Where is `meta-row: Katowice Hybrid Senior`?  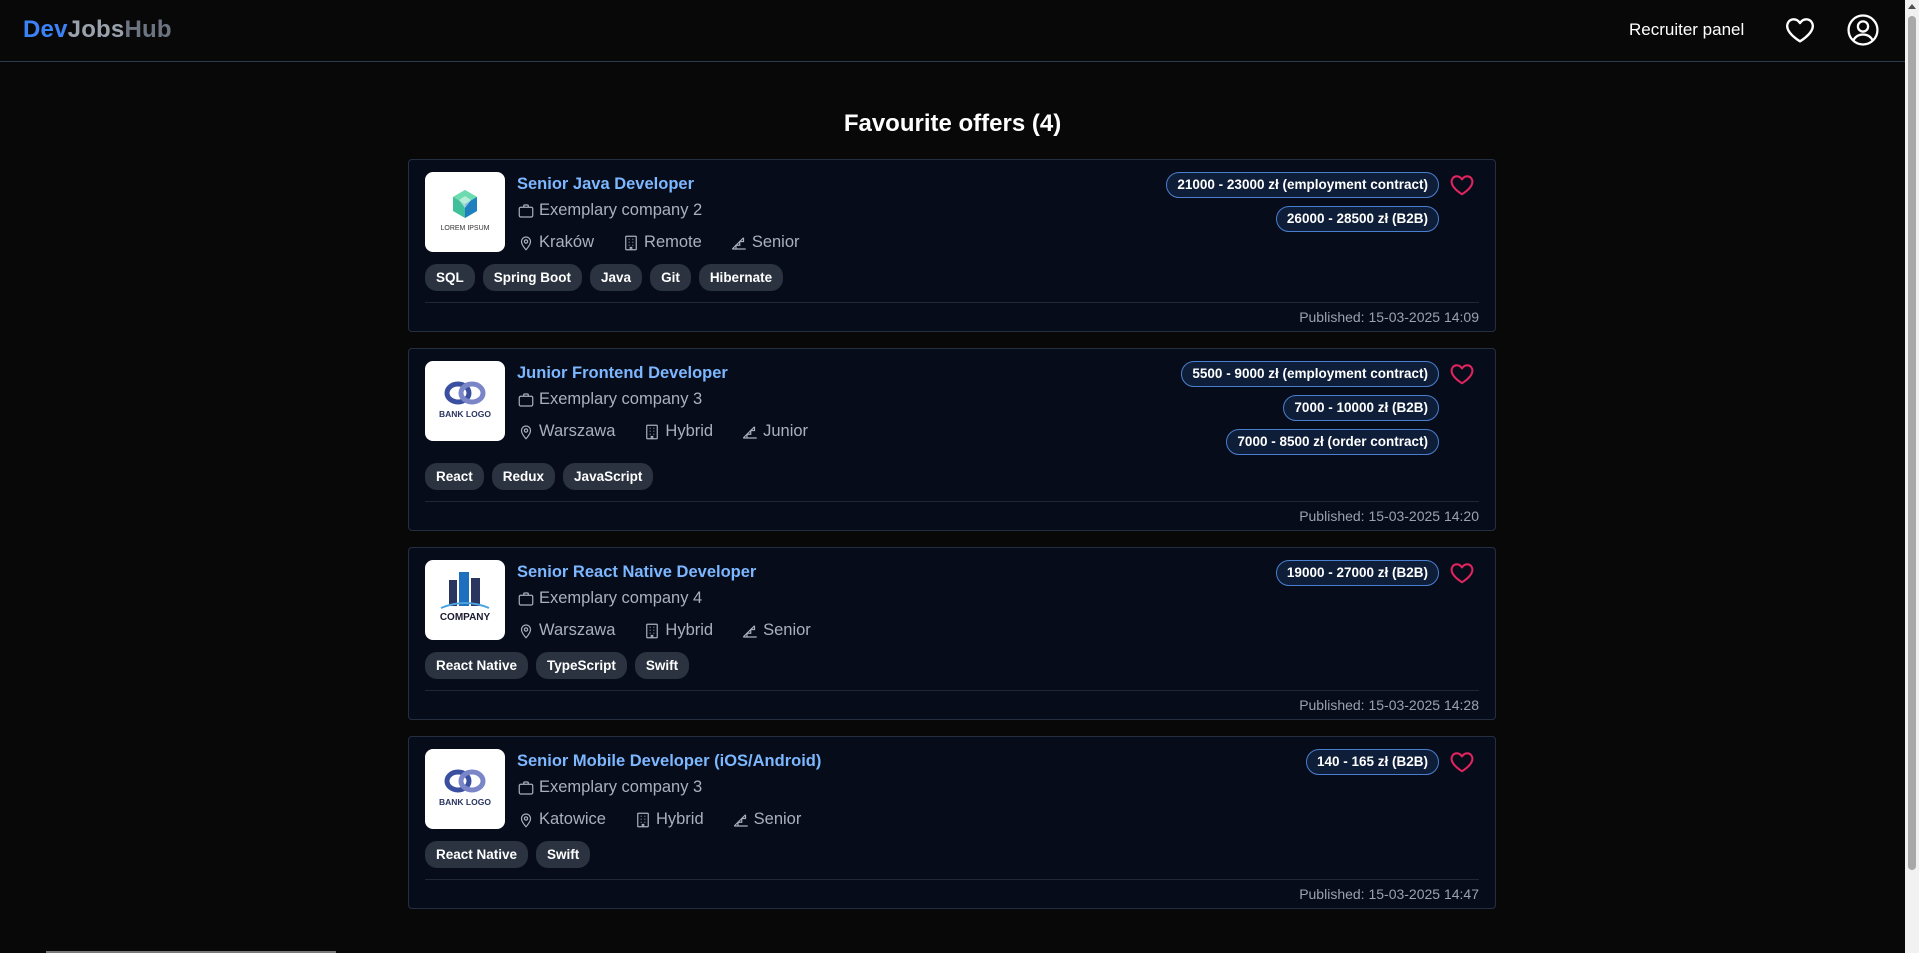 meta-row: Katowice Hybrid Senior is located at coordinates (673, 819).